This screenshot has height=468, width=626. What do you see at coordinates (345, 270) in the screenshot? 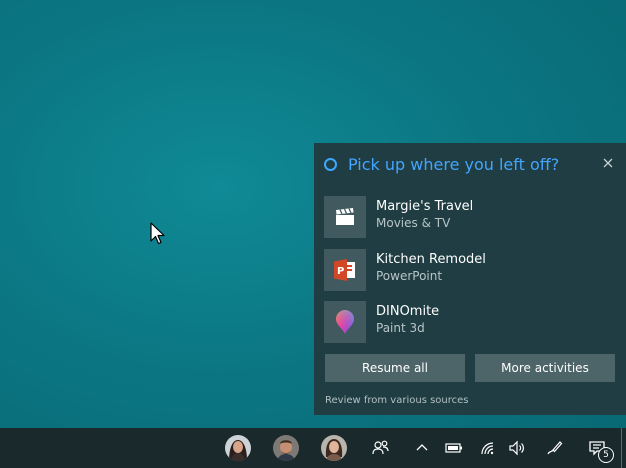
I see `powerpoint-icon: P` at bounding box center [345, 270].